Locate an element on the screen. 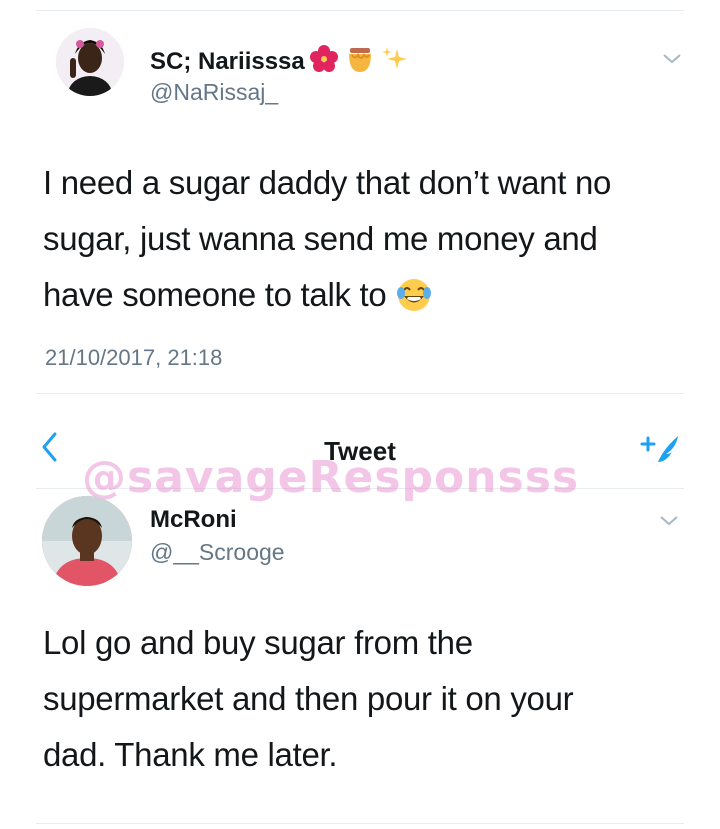 This screenshot has width=720, height=829. compose-tweet-icon is located at coordinates (659, 451).